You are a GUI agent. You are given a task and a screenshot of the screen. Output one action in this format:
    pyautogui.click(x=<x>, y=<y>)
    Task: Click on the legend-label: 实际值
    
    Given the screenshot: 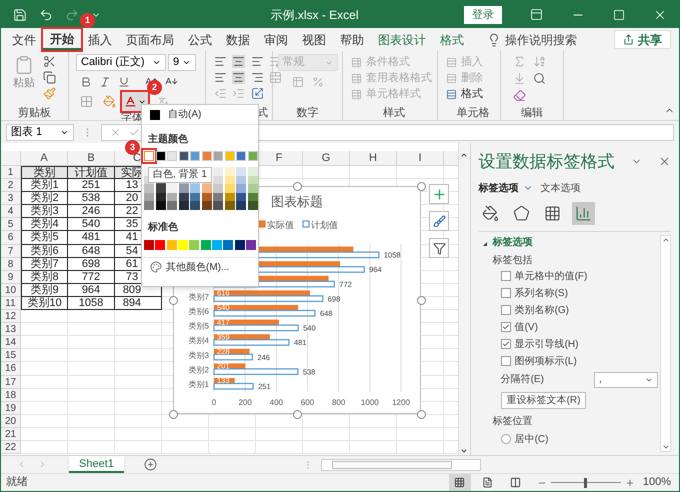 What is the action you would take?
    pyautogui.click(x=280, y=225)
    